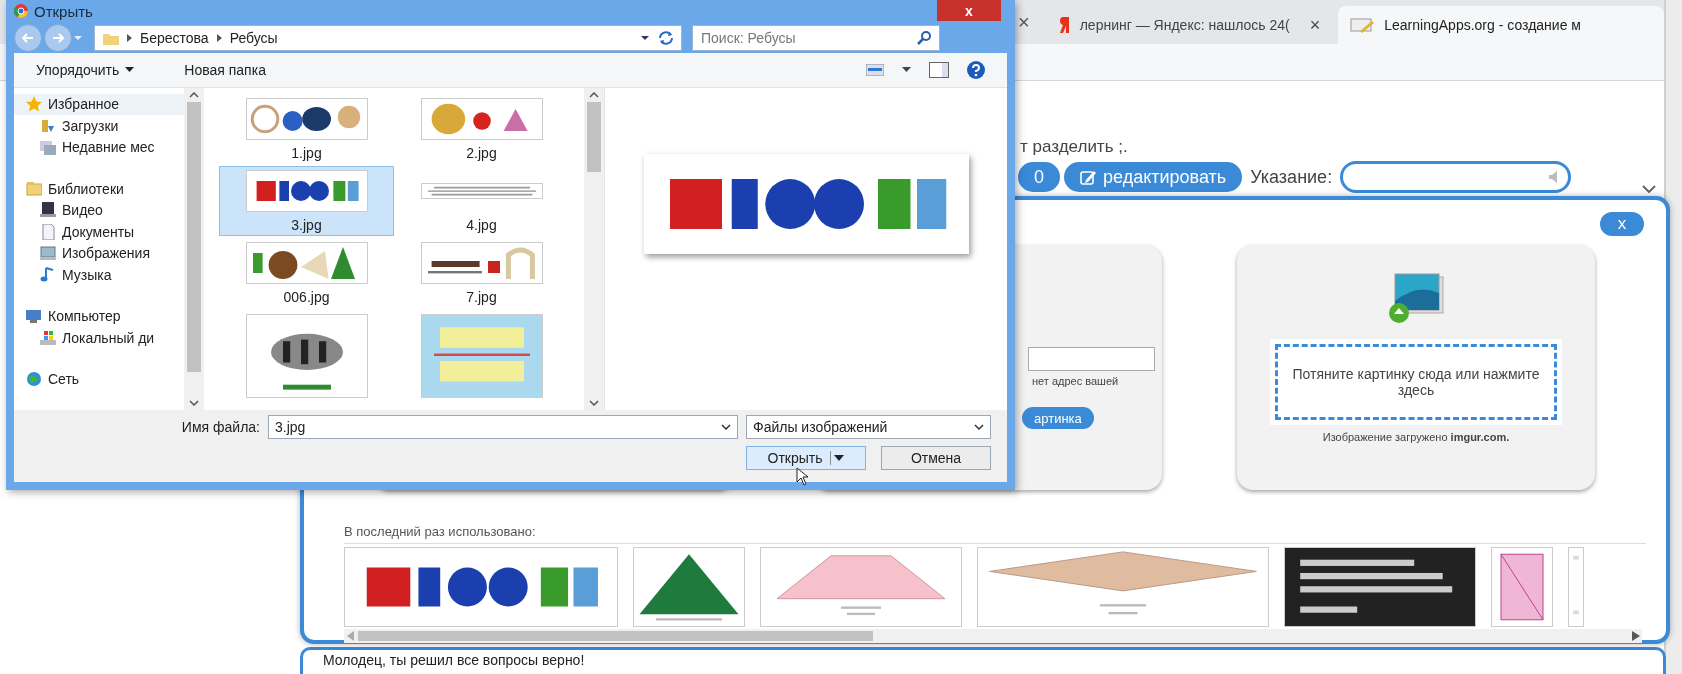 This screenshot has width=1682, height=674. Describe the element at coordinates (481, 152) in the screenshot. I see `file-name: 2.jpg` at that location.